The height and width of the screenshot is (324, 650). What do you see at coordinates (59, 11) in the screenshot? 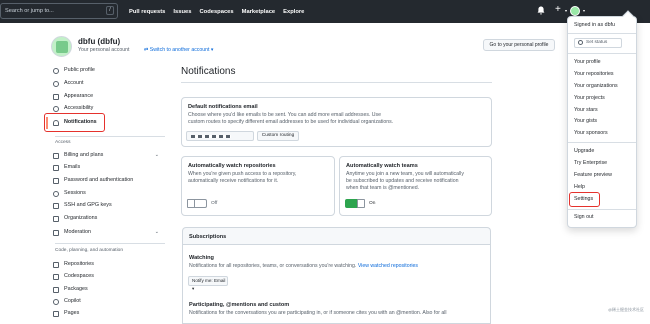
I see `search-input: Search or jump to... /` at bounding box center [59, 11].